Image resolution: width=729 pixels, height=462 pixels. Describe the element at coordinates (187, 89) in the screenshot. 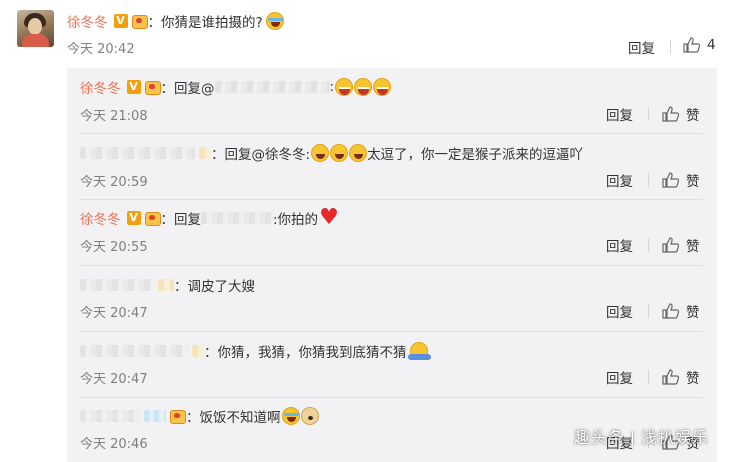

I see `reply-prefix: ：回复@` at that location.